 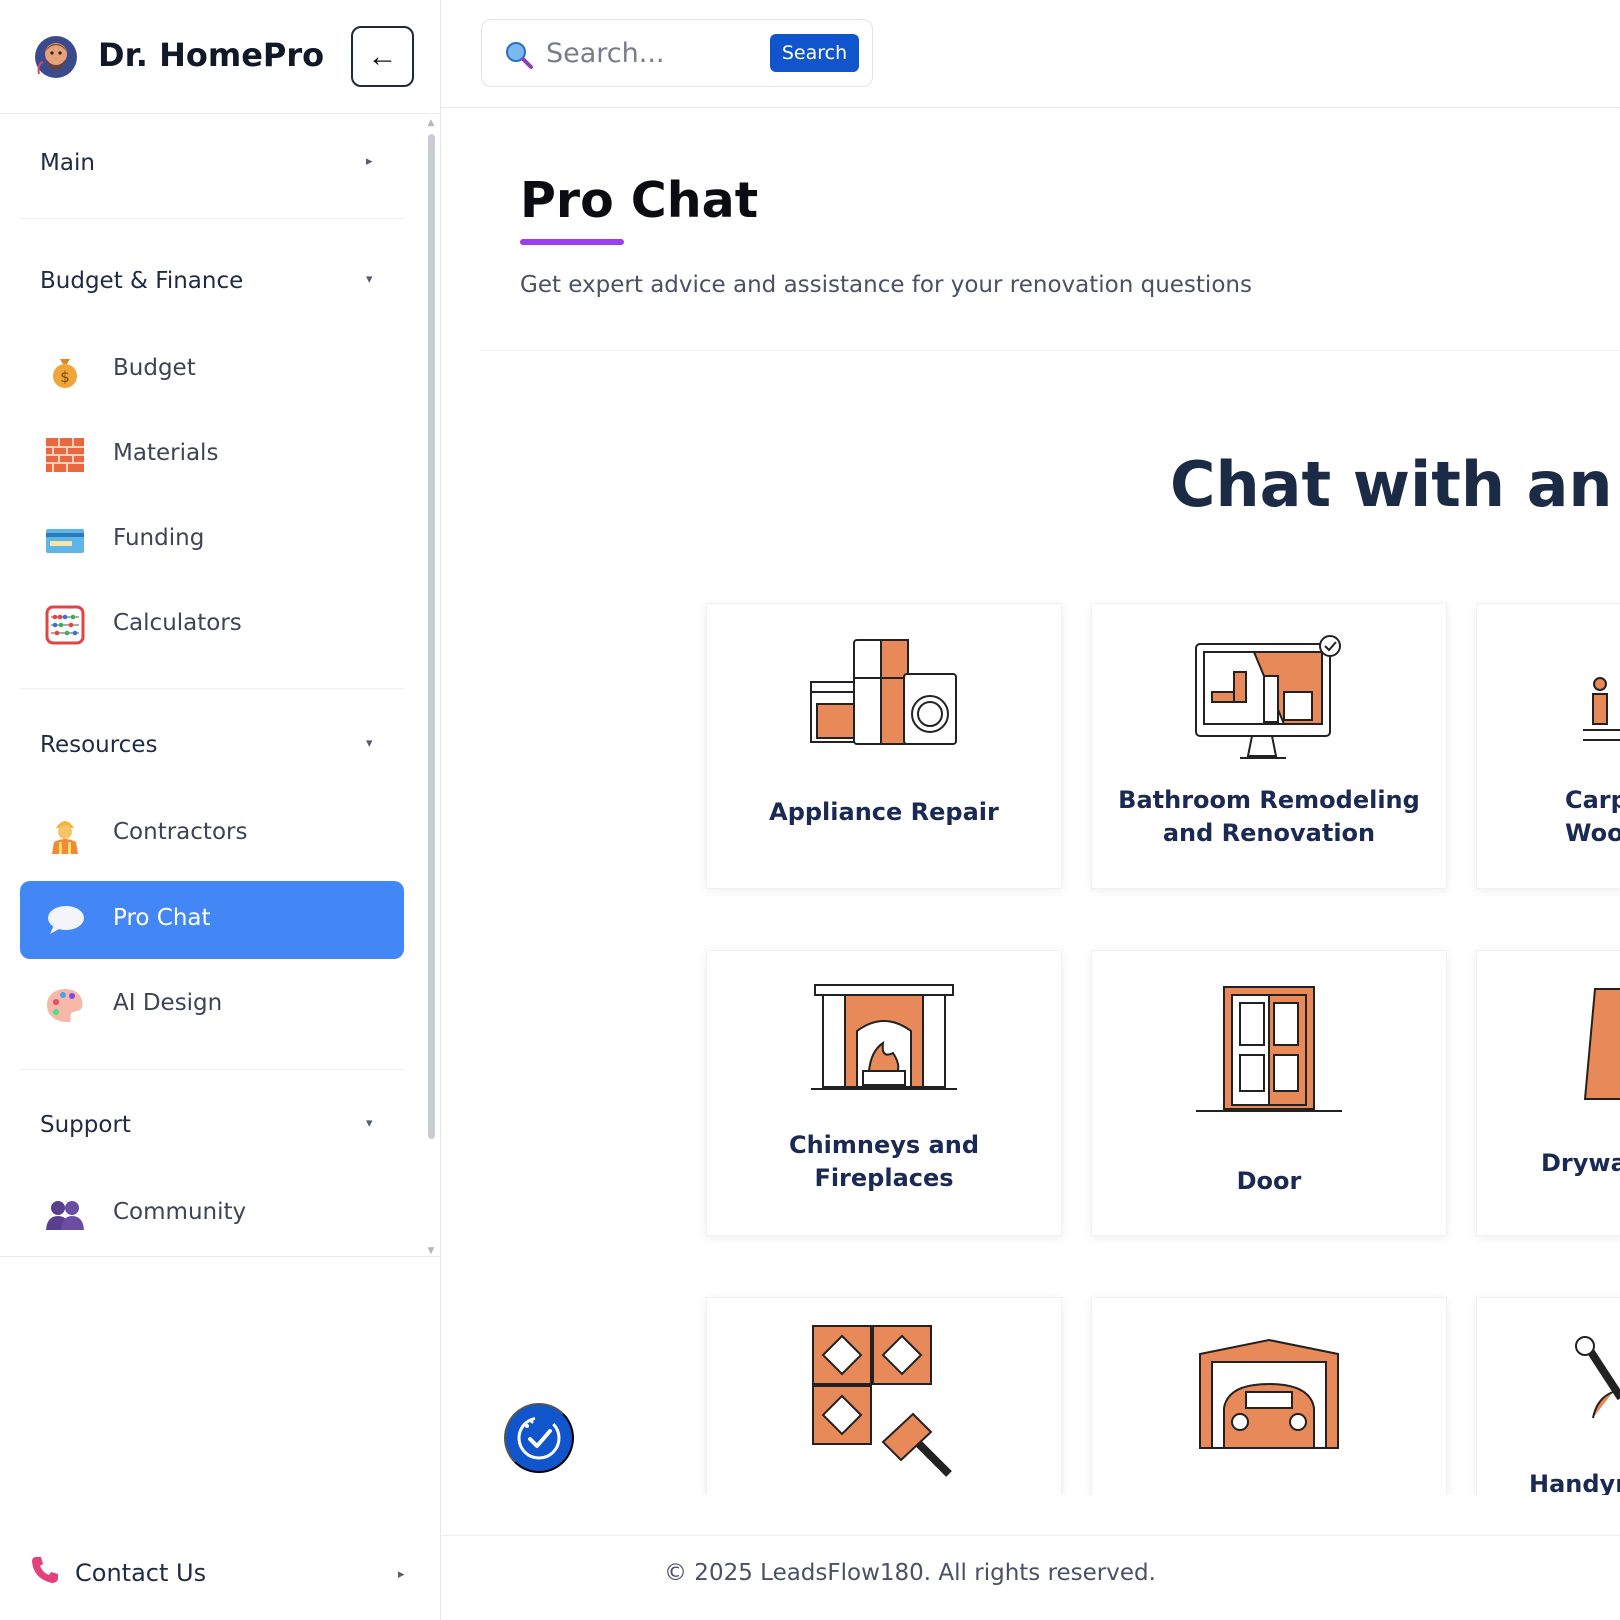 I want to click on carpentry-icon, so click(x=1601, y=709).